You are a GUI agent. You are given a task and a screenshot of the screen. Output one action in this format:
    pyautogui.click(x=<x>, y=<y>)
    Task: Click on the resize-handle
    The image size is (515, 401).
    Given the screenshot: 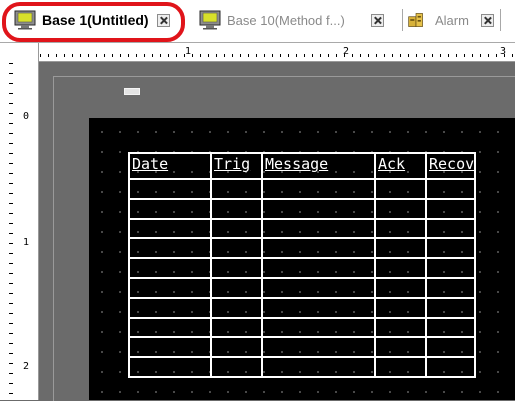 What is the action you would take?
    pyautogui.click(x=132, y=91)
    